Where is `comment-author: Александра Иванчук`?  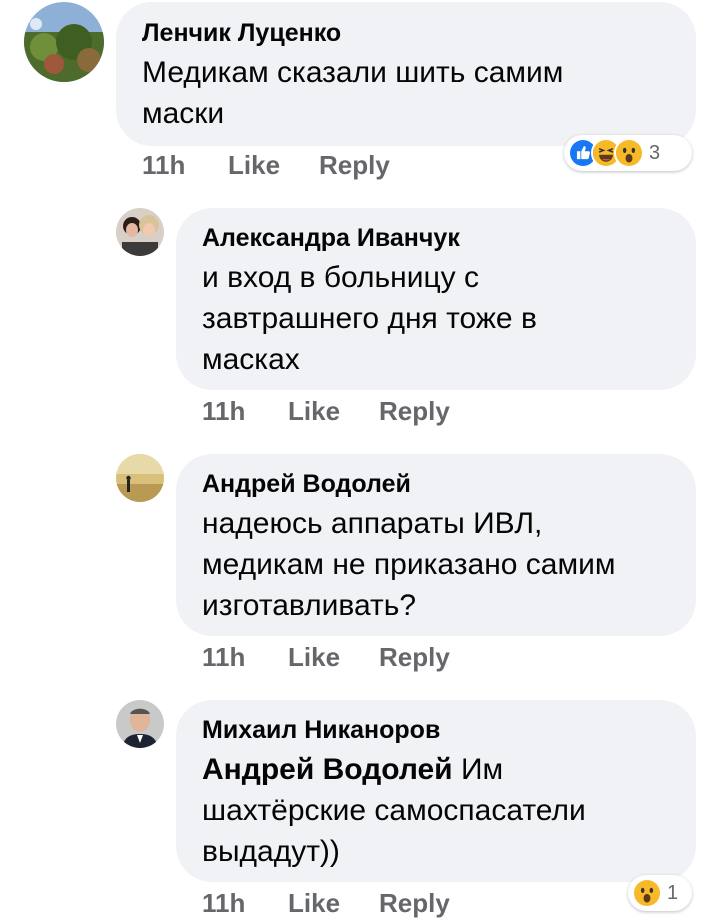 comment-author: Александра Иванчук is located at coordinates (331, 238).